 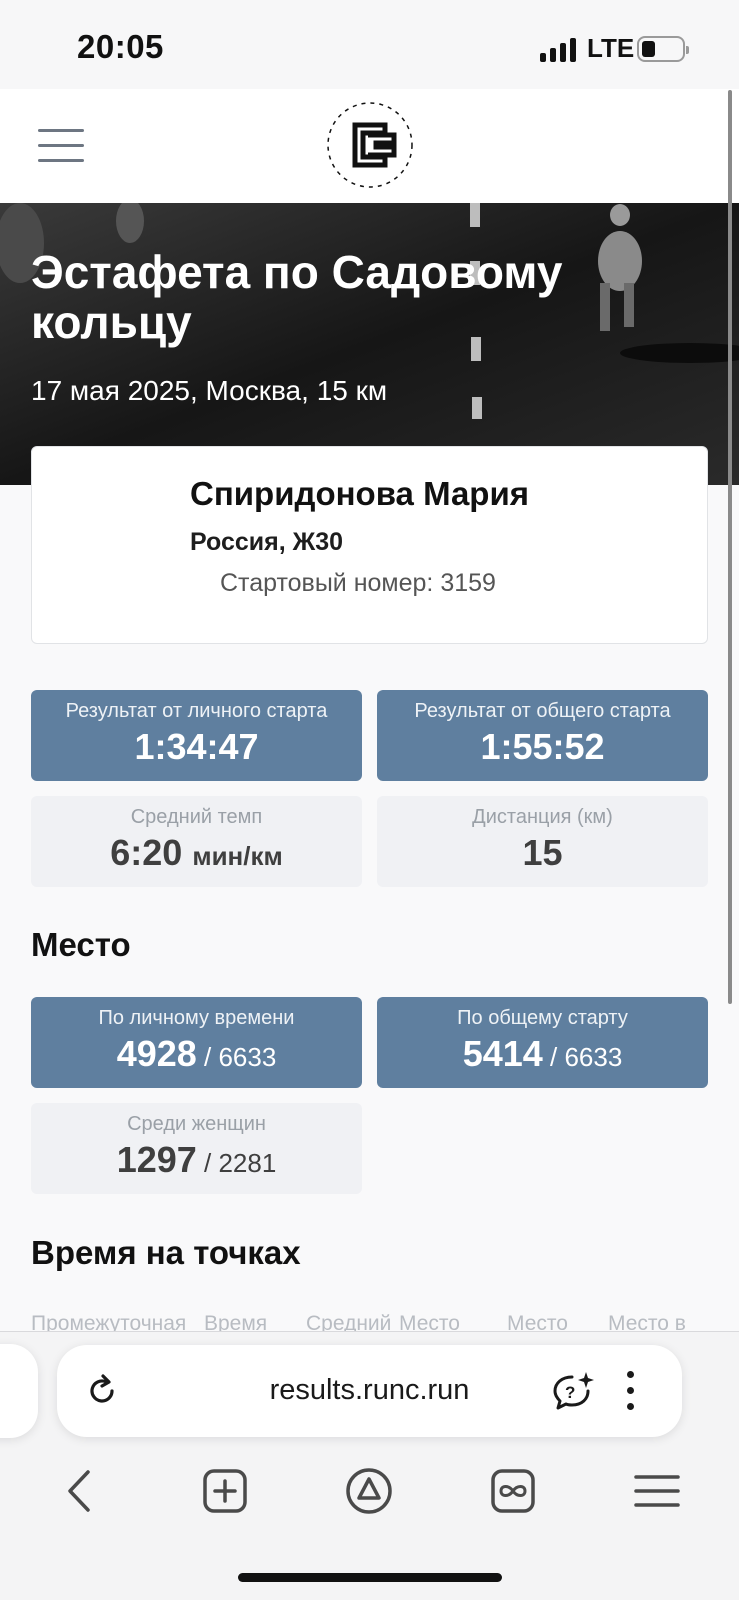 What do you see at coordinates (81, 944) in the screenshot?
I see `place-section-title: Место` at bounding box center [81, 944].